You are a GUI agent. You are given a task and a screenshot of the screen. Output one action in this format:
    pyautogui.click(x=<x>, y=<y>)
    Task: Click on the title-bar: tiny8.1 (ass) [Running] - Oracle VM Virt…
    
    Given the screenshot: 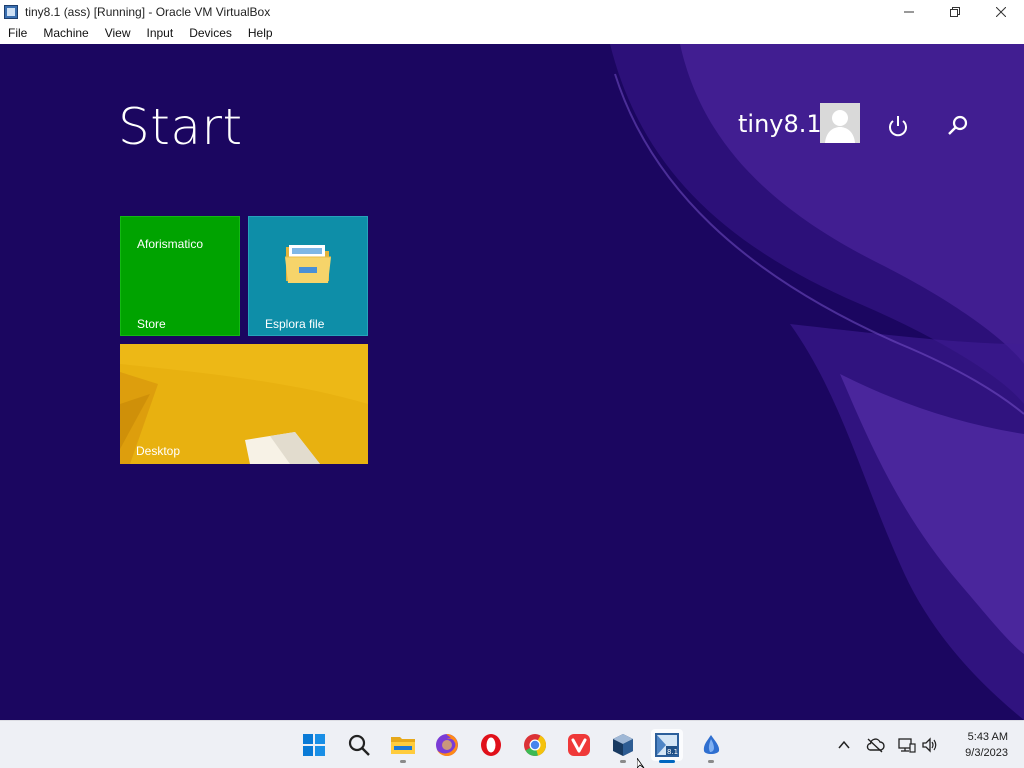 What is the action you would take?
    pyautogui.click(x=512, y=11)
    